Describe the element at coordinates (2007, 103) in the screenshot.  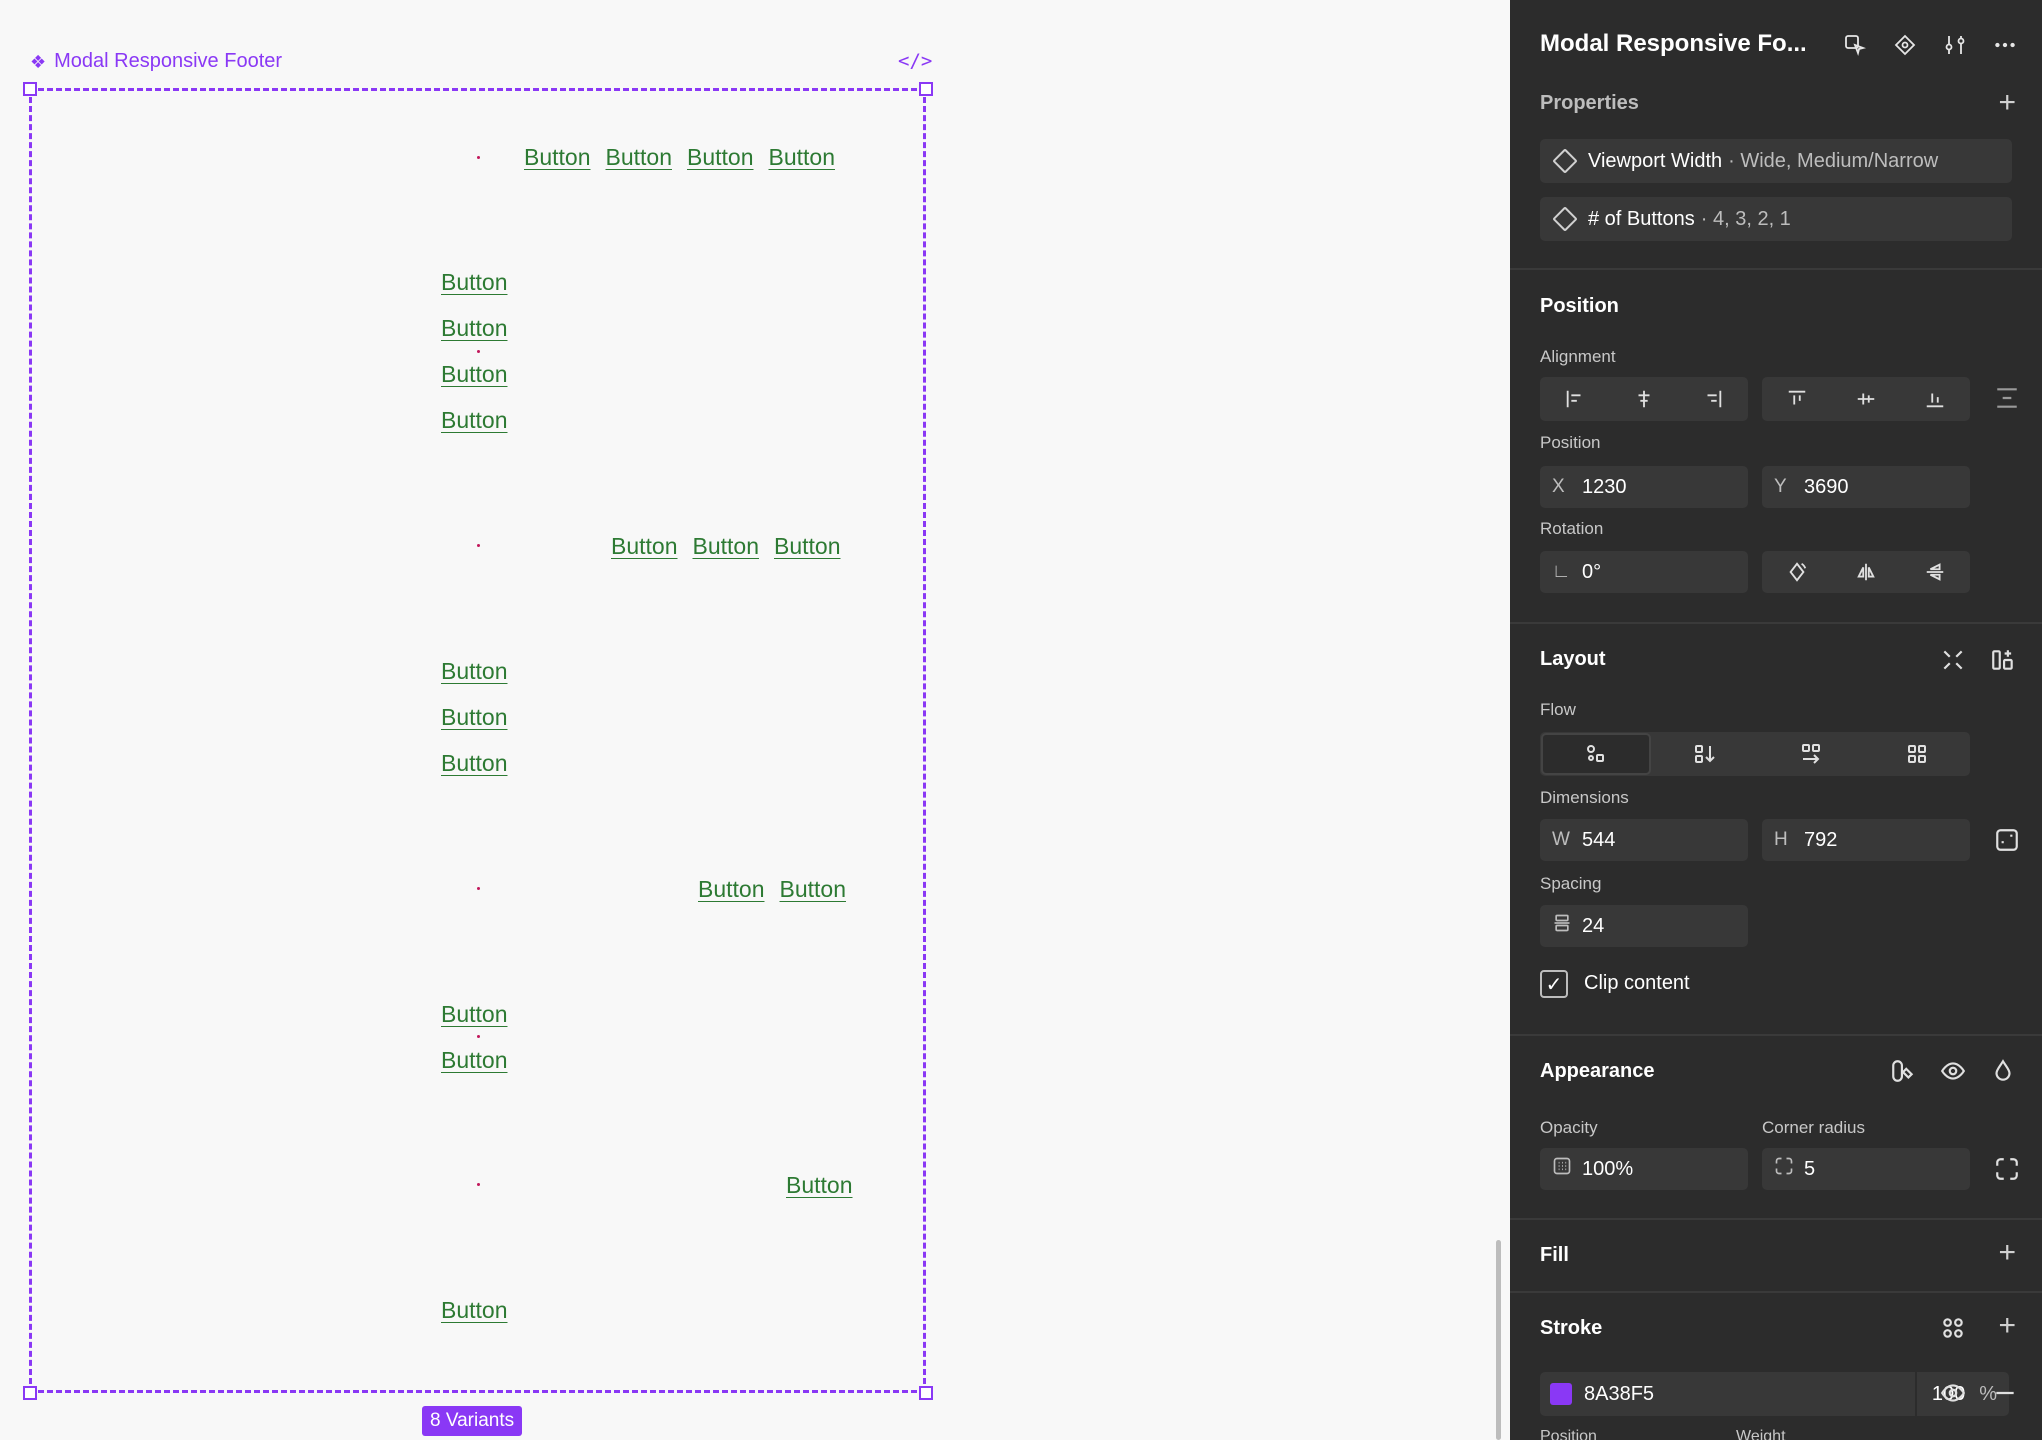
I see `add-property-icon: +` at that location.